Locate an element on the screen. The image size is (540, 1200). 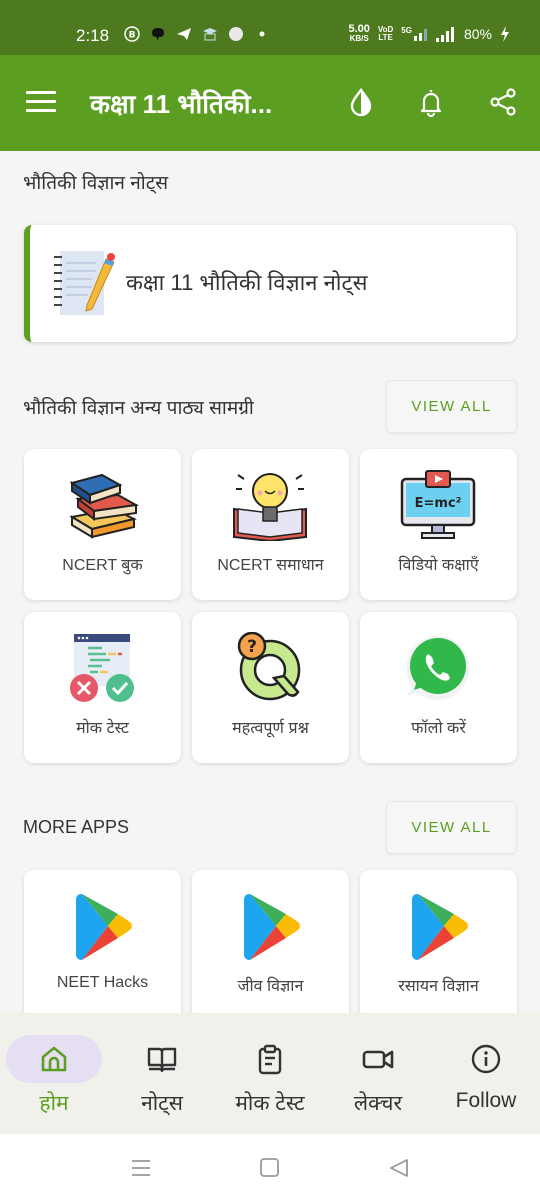
nav-label: Follow is located at coordinates (486, 1100).